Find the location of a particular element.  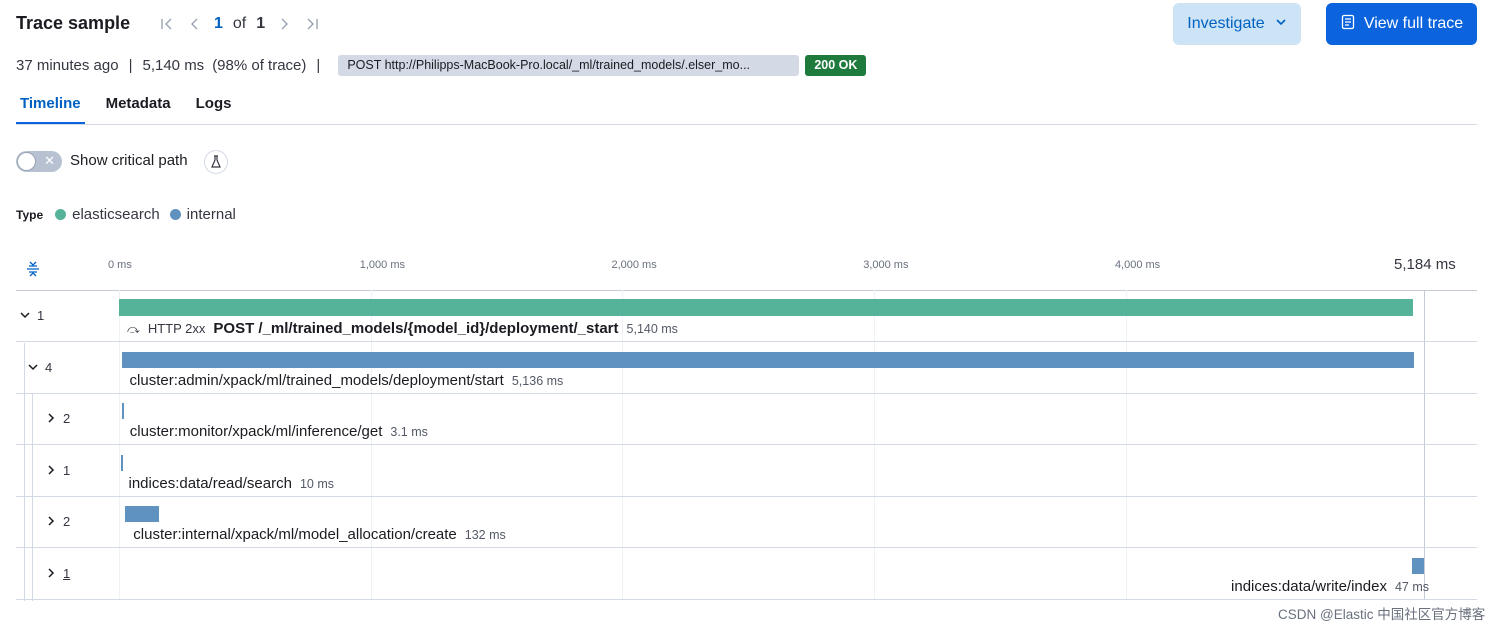

axis-tick-label: 2,000 ms is located at coordinates (634, 265).